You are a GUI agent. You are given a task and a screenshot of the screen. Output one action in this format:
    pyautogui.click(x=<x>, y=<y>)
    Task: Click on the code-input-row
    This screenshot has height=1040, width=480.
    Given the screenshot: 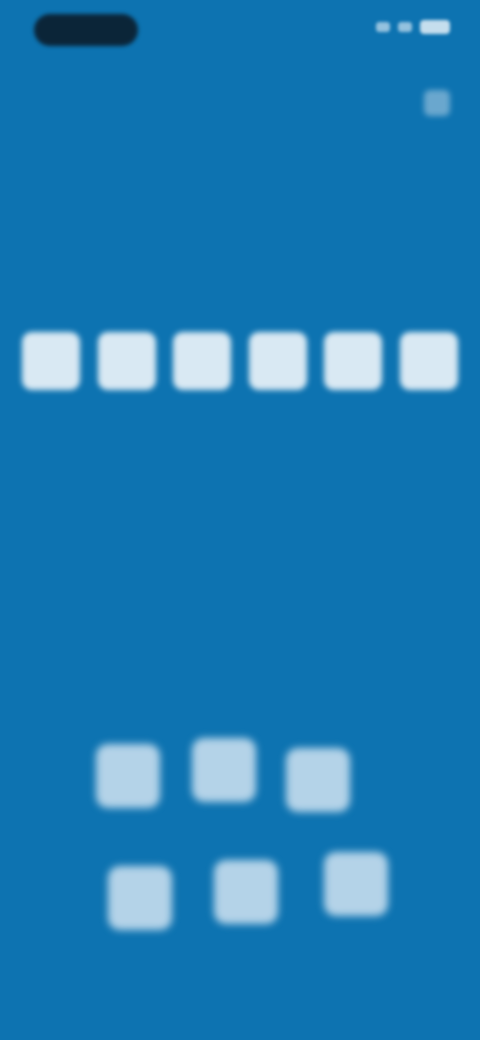 What is the action you would take?
    pyautogui.click(x=240, y=361)
    